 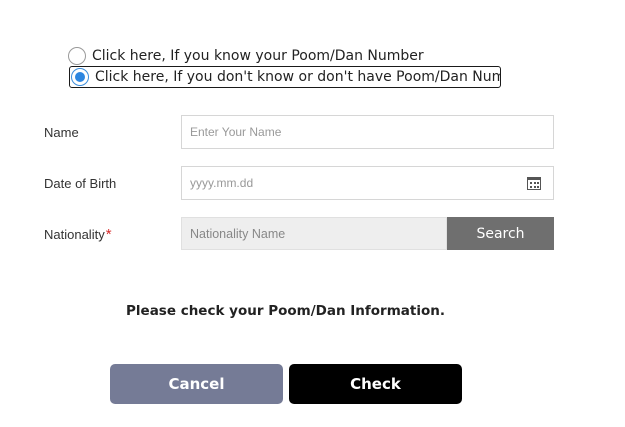 I want to click on radio-button-know-number, so click(x=77, y=56).